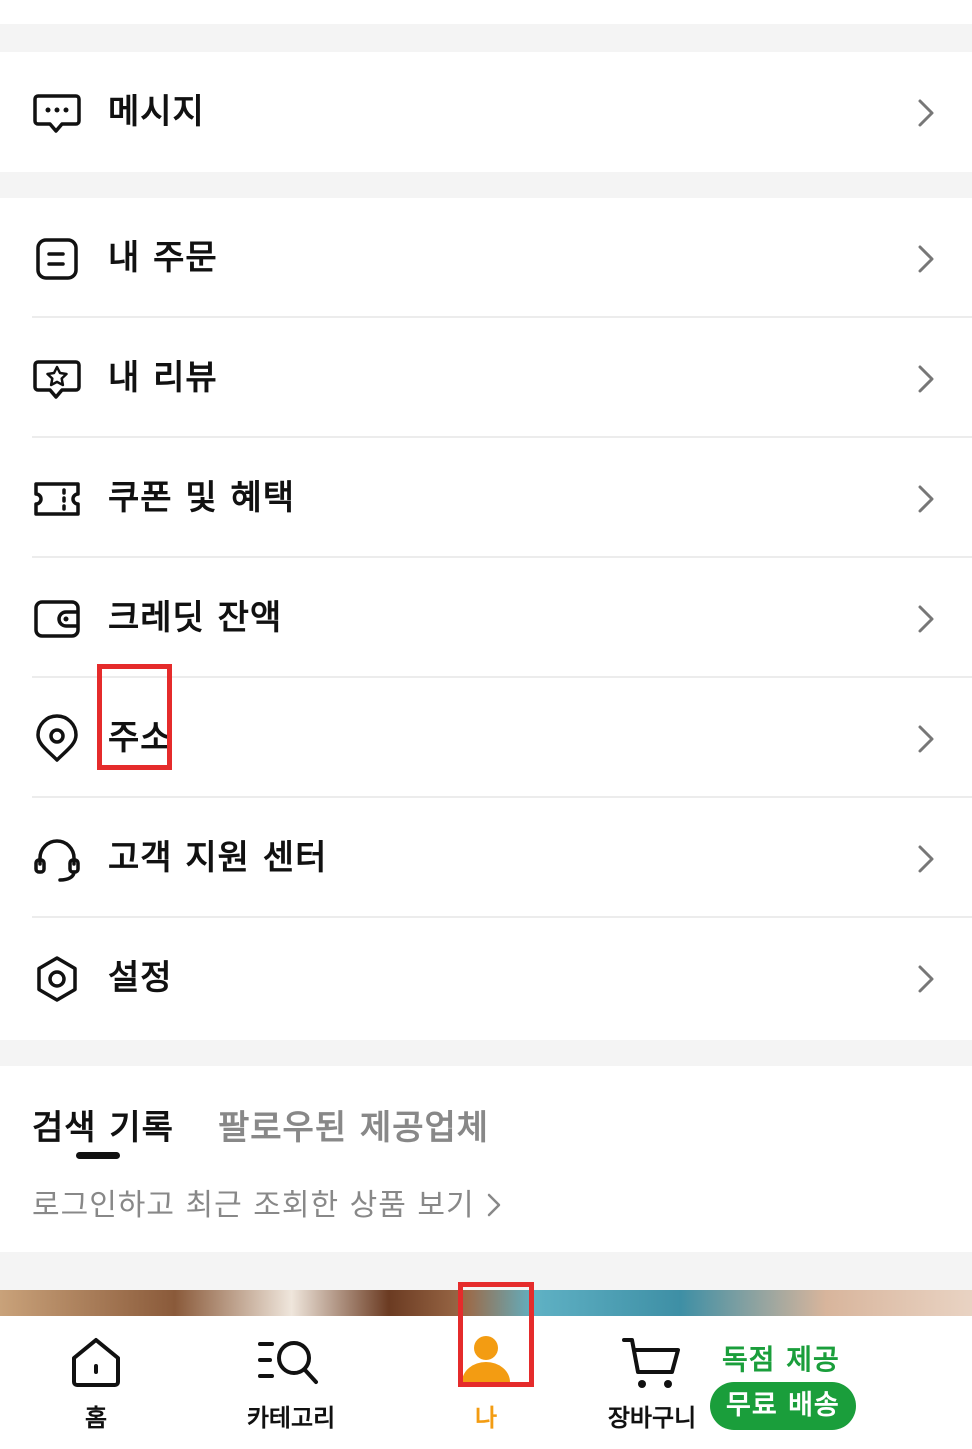 Image resolution: width=972 pixels, height=1449 pixels. I want to click on highlight-box-address, so click(134, 717).